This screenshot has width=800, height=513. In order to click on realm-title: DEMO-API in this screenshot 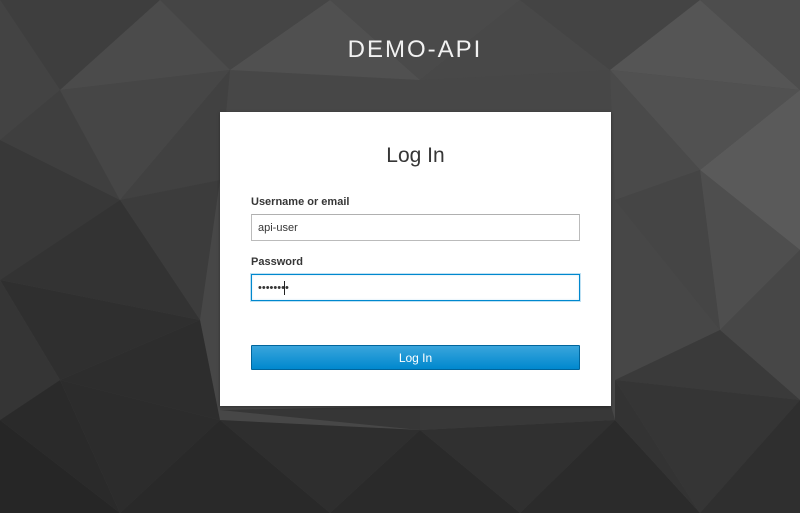, I will do `click(415, 49)`.